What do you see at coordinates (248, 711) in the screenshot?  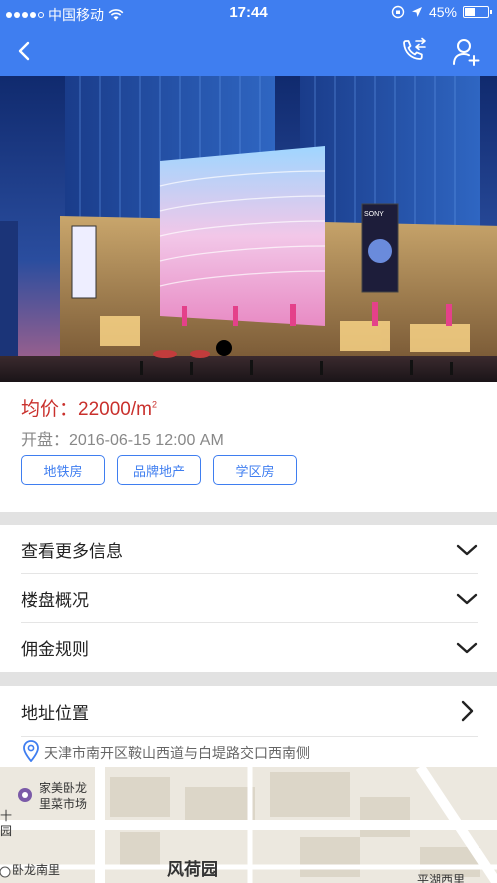 I see `row-location: 地址位置` at bounding box center [248, 711].